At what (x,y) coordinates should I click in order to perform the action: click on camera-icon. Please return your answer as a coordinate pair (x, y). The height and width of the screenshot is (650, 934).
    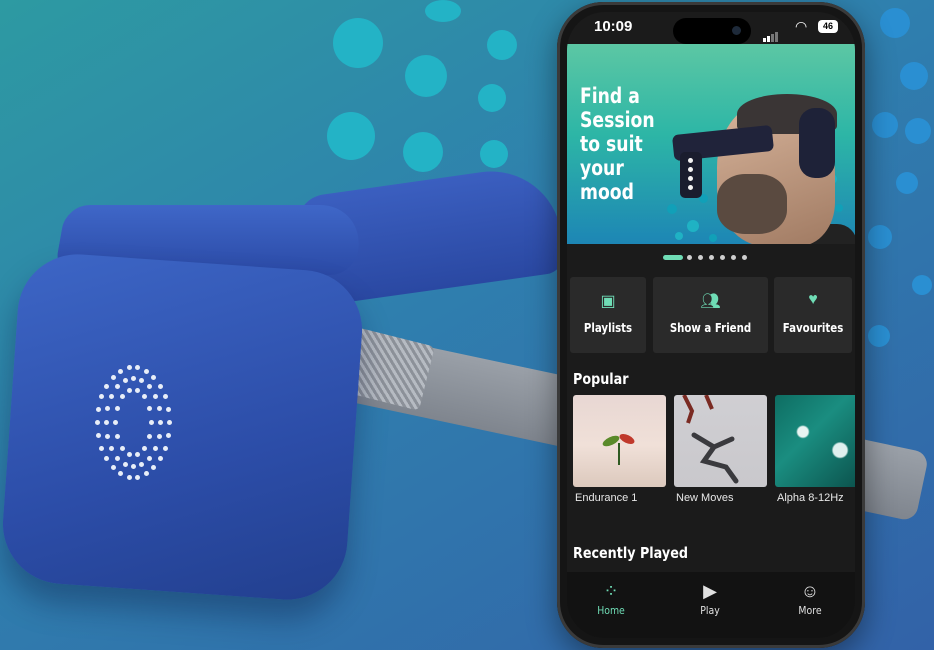
    Looking at the image, I should click on (736, 30).